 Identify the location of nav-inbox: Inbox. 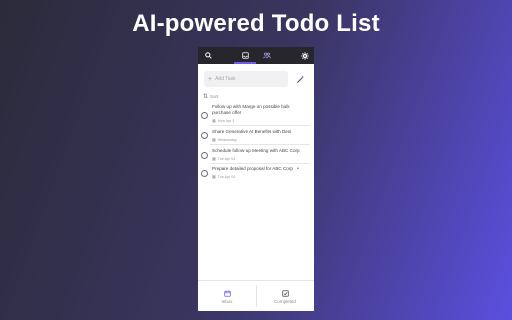
(227, 296).